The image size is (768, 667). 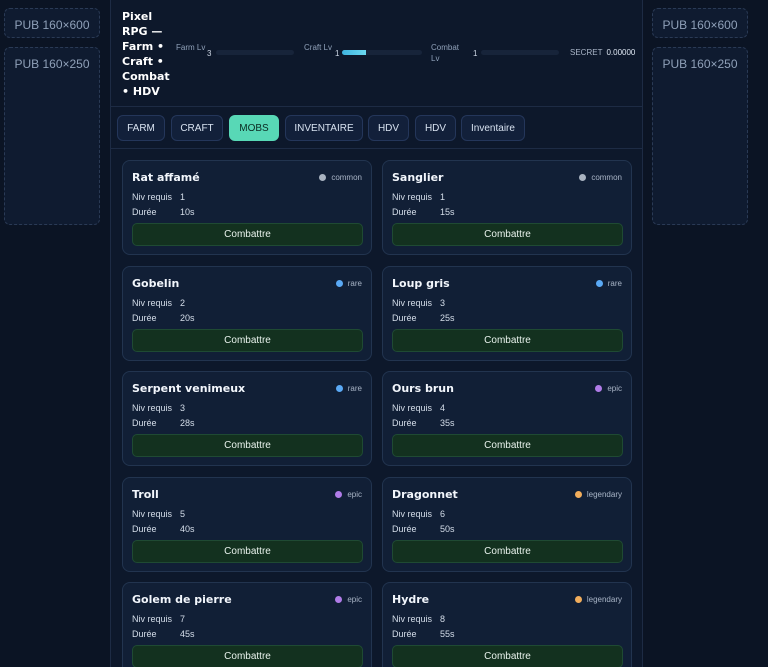 What do you see at coordinates (423, 212) in the screenshot?
I see `duration-row: Durée 15s` at bounding box center [423, 212].